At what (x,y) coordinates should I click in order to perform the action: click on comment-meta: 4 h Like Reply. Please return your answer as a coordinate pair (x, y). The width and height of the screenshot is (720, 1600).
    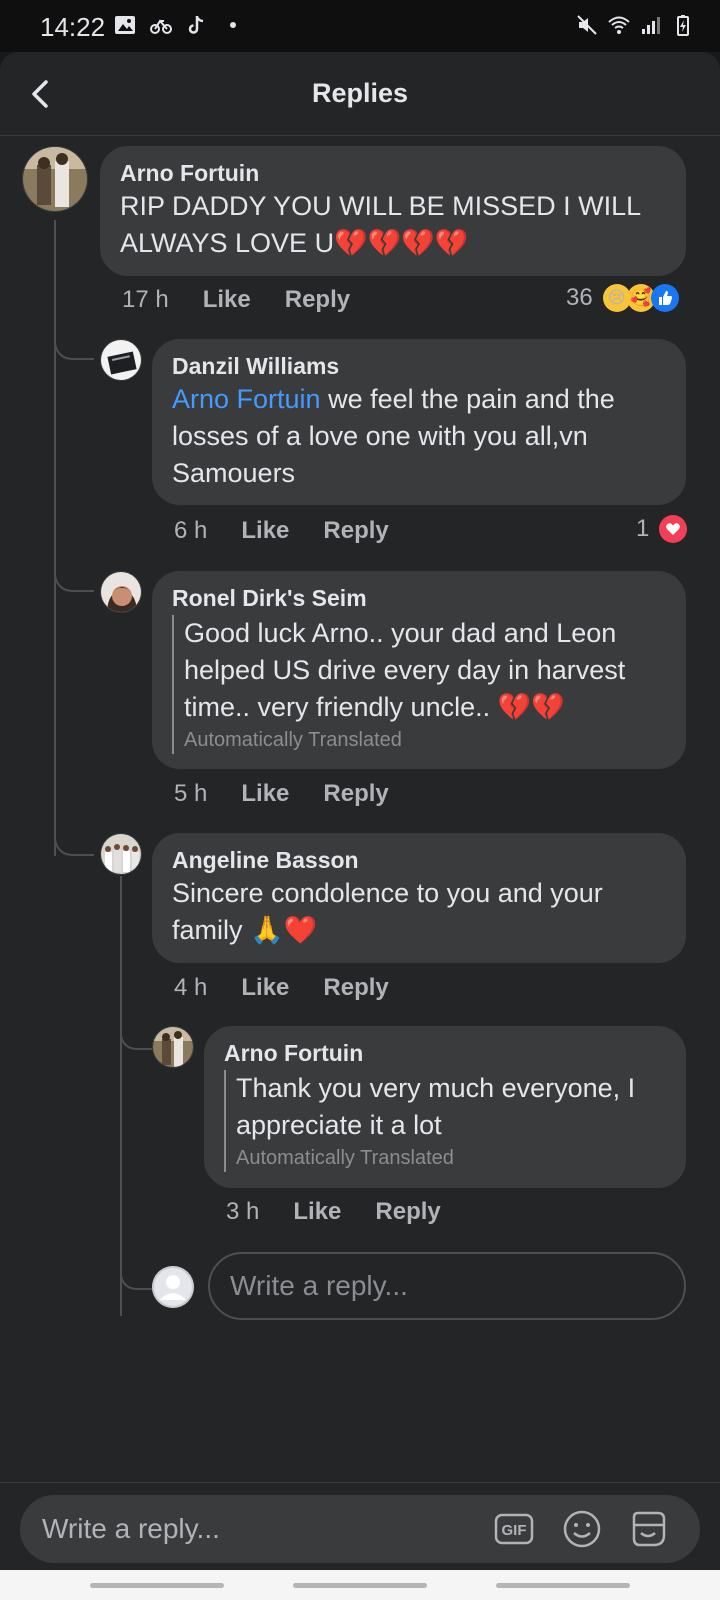
    Looking at the image, I should click on (281, 988).